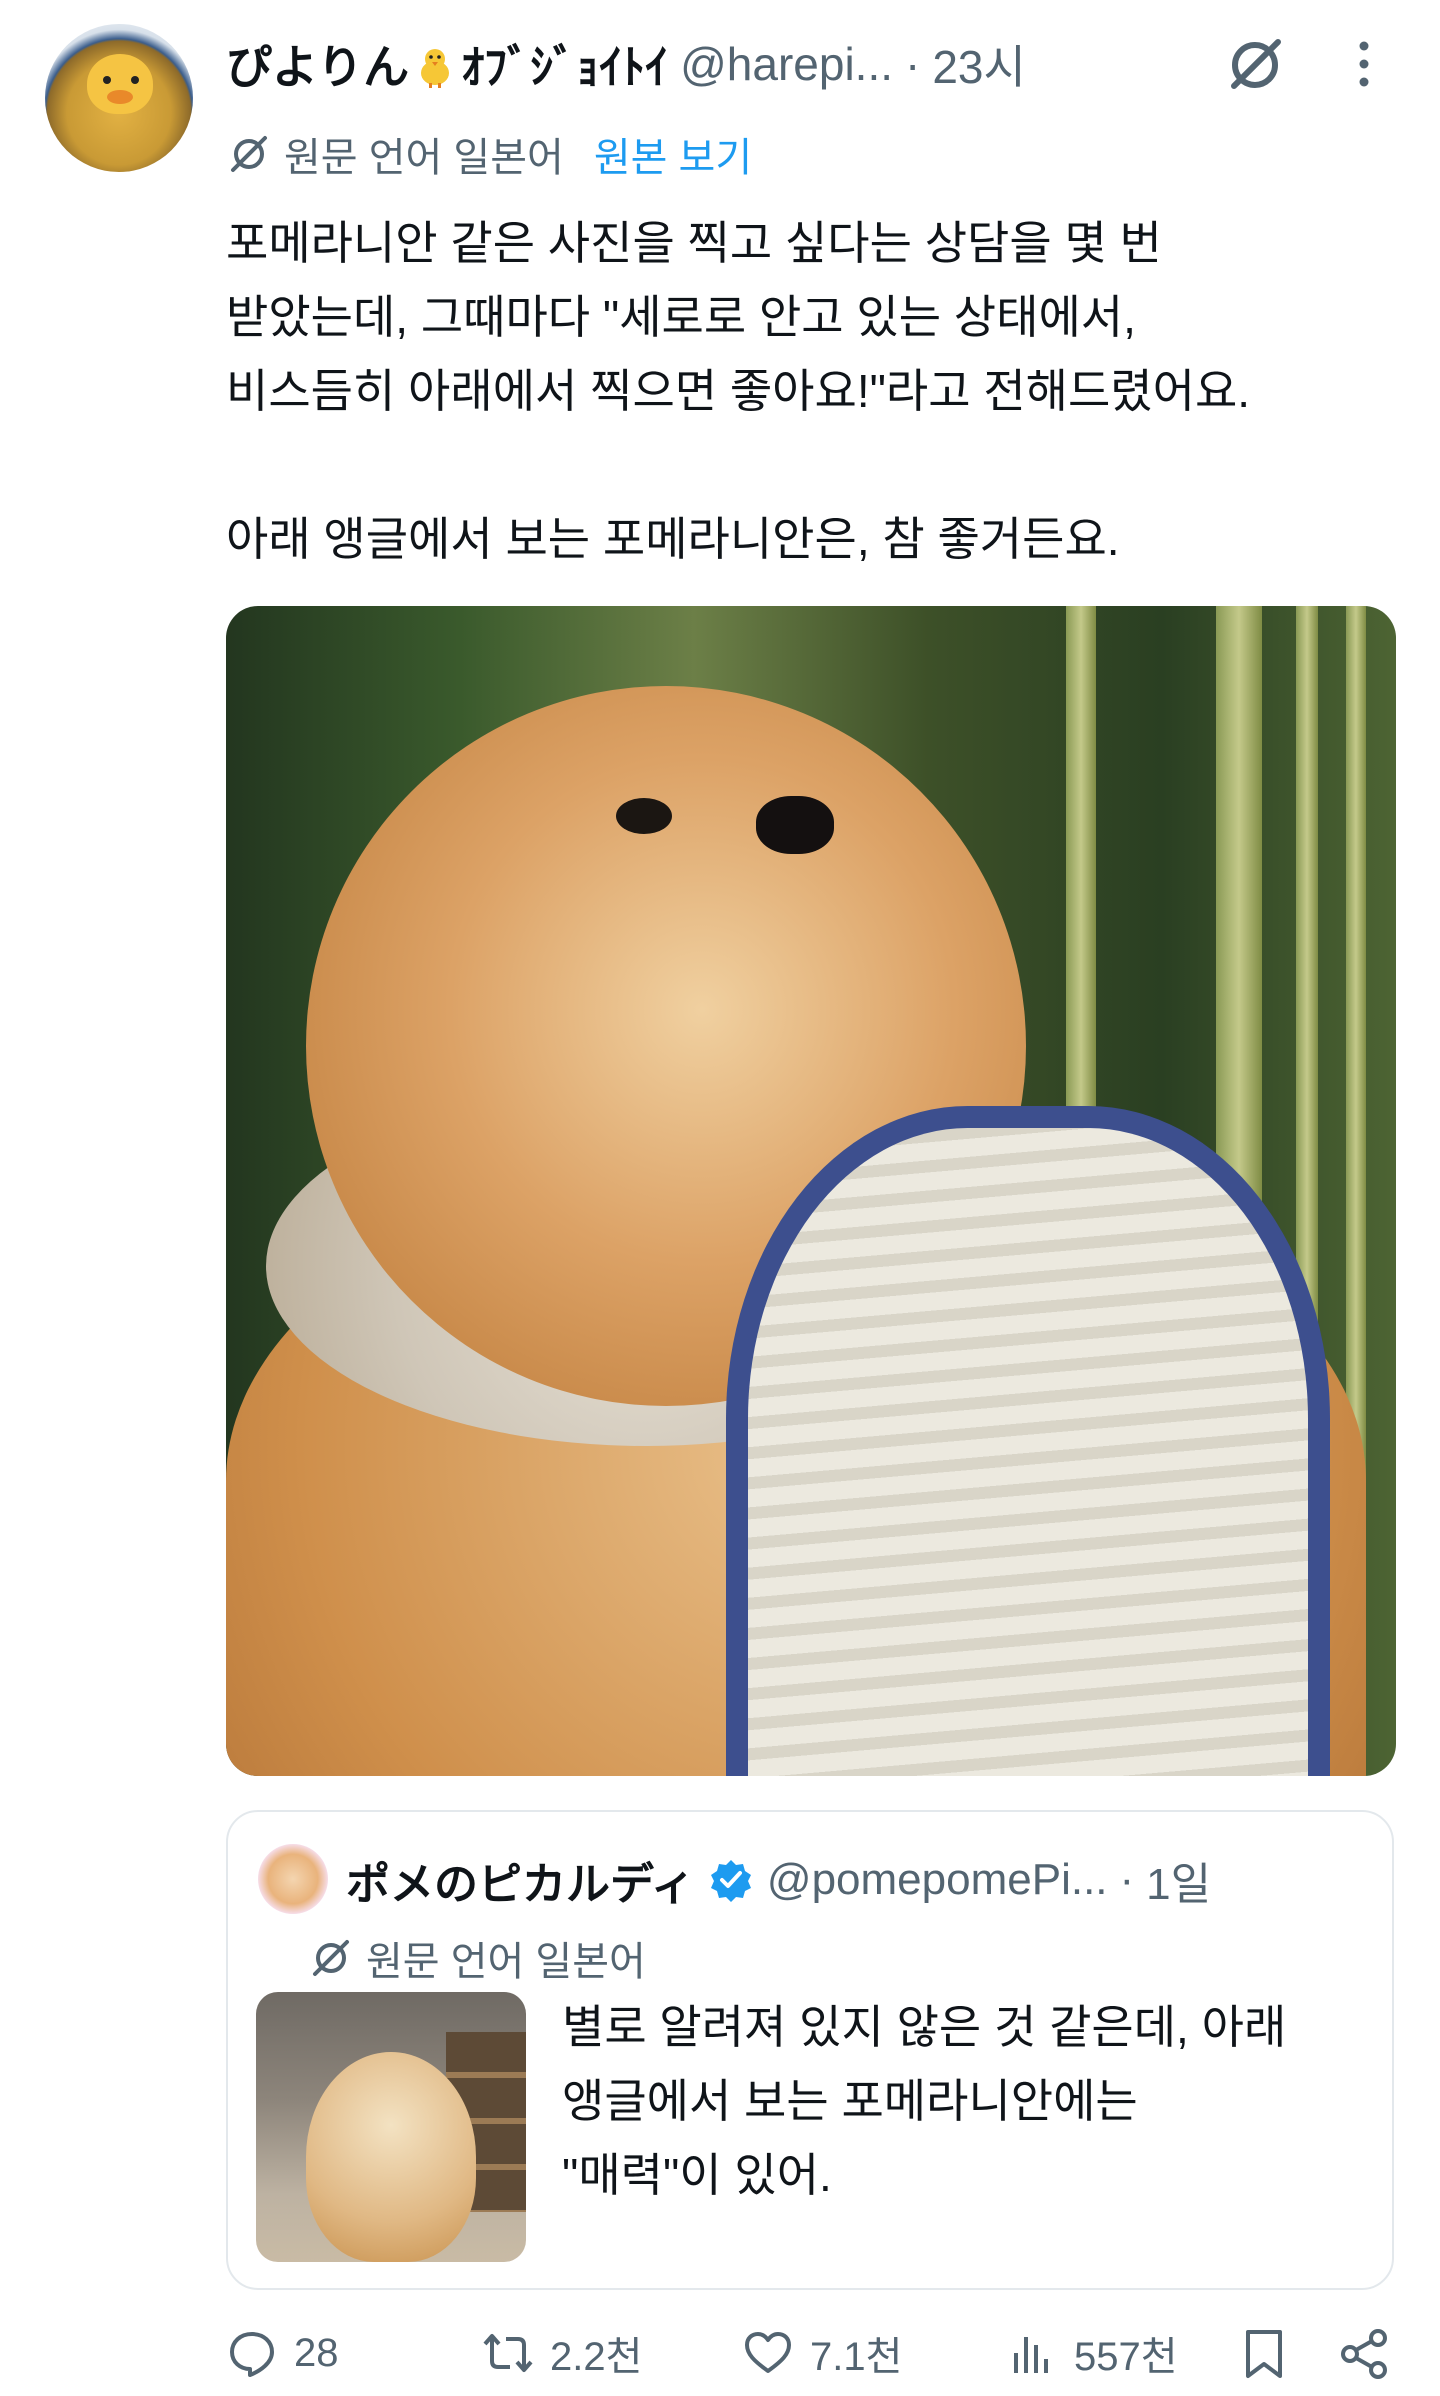  Describe the element at coordinates (694, 243) in the screenshot. I see `tweet-text-line: 포메라니안 같은 사진을 찍고 싶다는 상담을 몇 번` at that location.